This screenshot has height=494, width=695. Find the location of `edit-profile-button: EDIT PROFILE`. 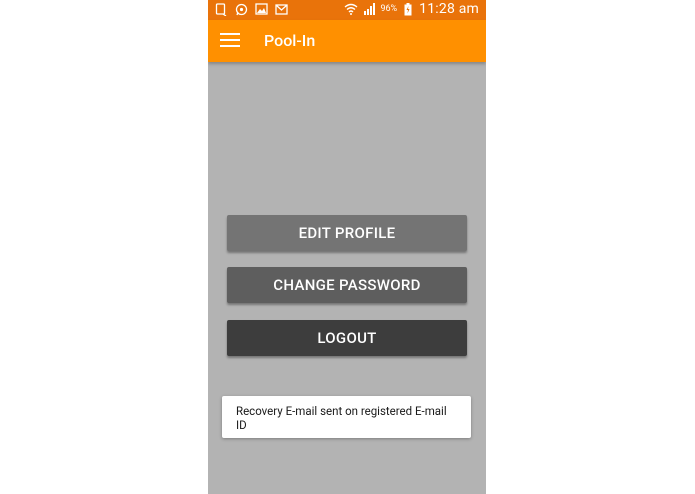

edit-profile-button: EDIT PROFILE is located at coordinates (347, 233).